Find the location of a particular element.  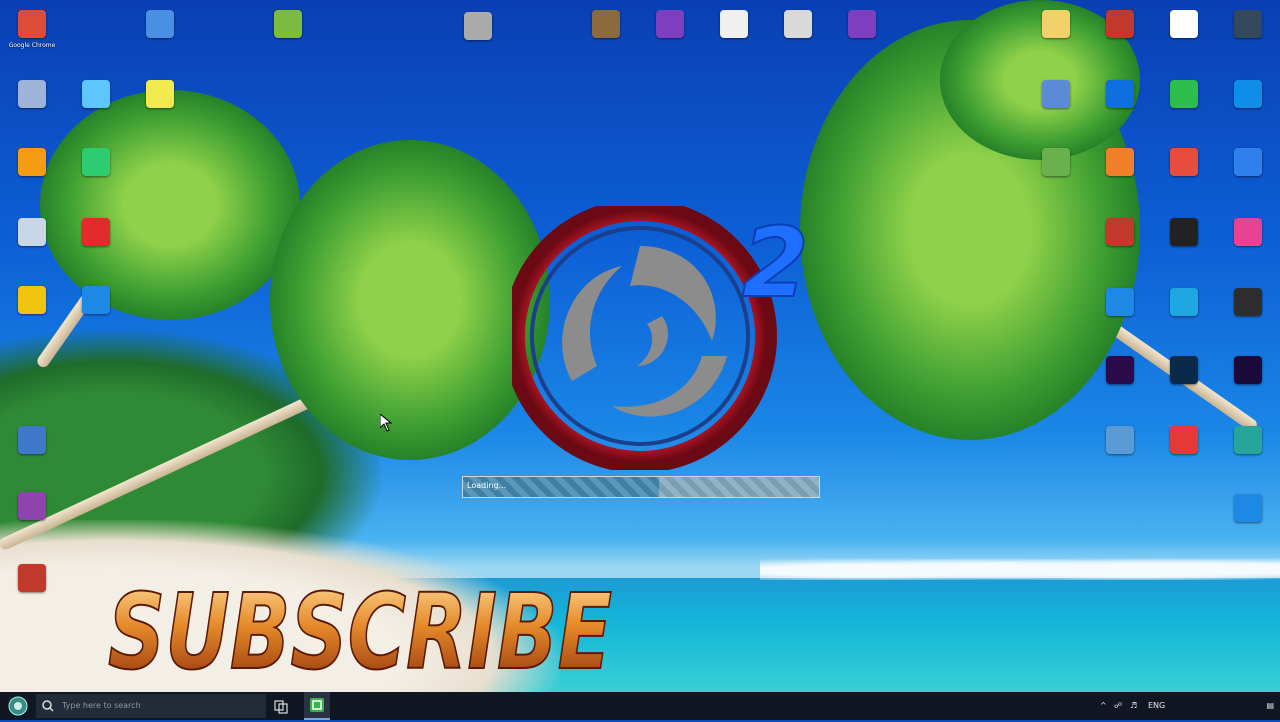

taskbar: Type here to search ^ ☍ ♬ ENG ▤ is located at coordinates (640, 706).